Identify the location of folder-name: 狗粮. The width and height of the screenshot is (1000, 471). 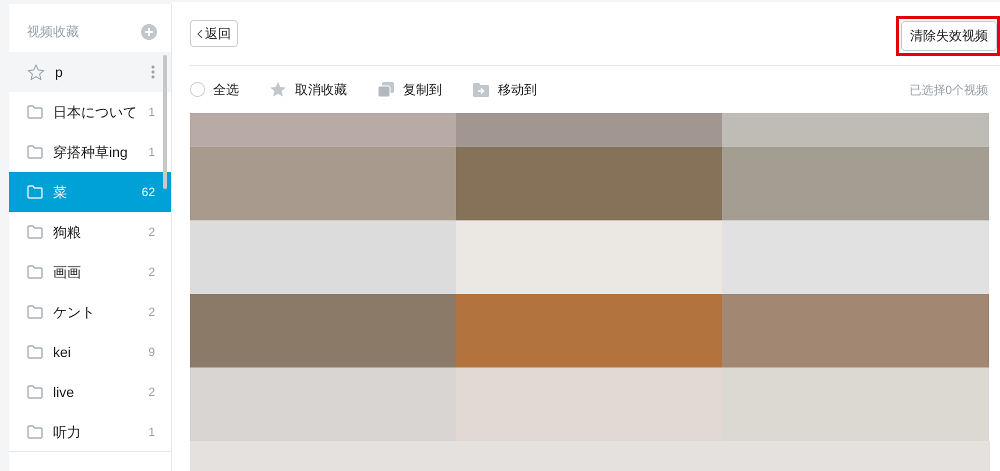
(67, 232).